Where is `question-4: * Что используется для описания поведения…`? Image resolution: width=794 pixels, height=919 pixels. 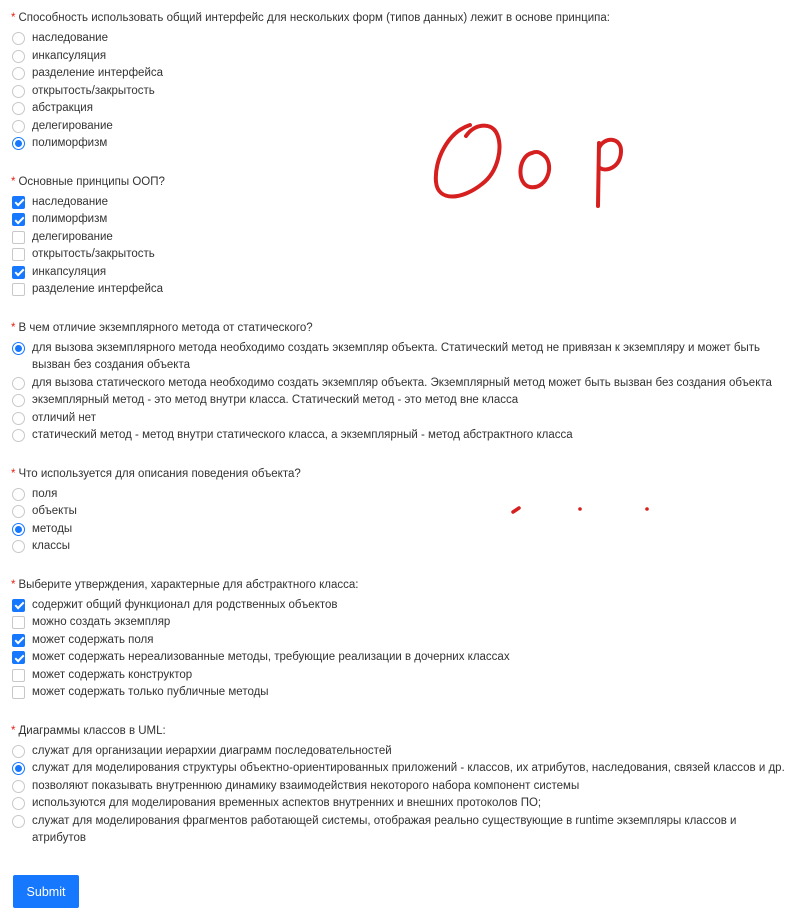
question-4: * Что используется для описания поведения… is located at coordinates (398, 509).